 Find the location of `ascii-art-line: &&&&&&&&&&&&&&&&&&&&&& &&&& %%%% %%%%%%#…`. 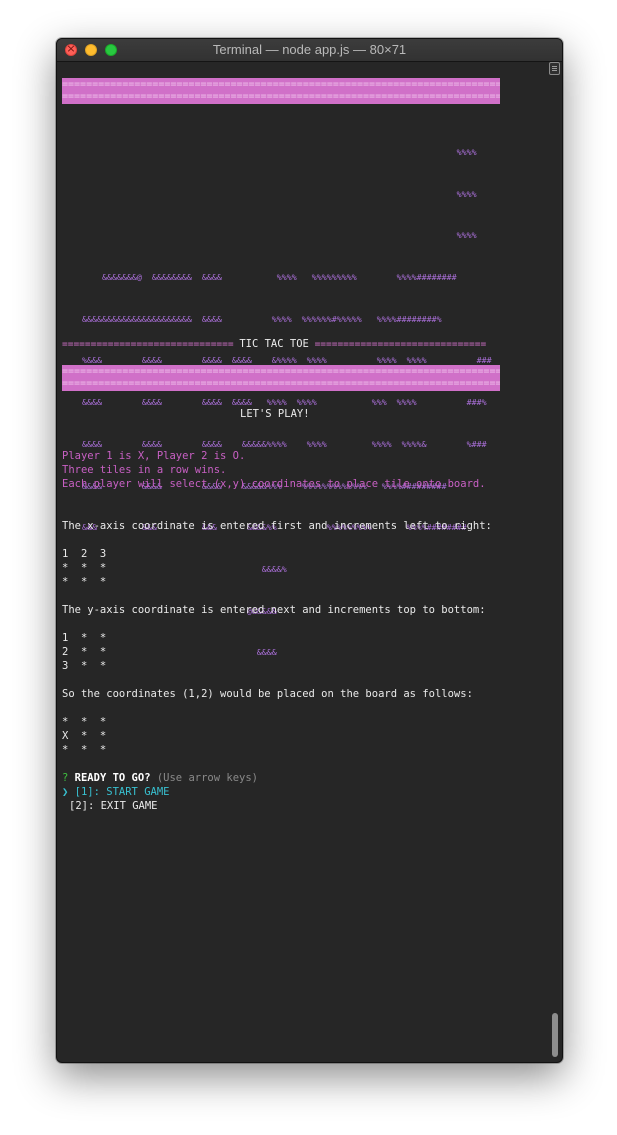

ascii-art-line: &&&&&&&&&&&&&&&&&&&&&& &&&& %%%% %%%%%%#… is located at coordinates (252, 318).